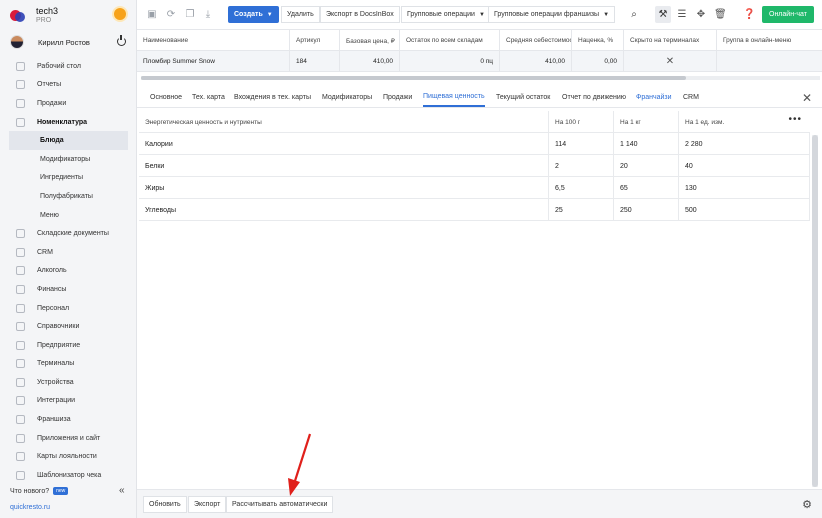 The width and height of the screenshot is (822, 518). Describe the element at coordinates (670, 40) in the screenshot. I see `column-header-hidden-terminals: Скрыто на терминалах` at that location.